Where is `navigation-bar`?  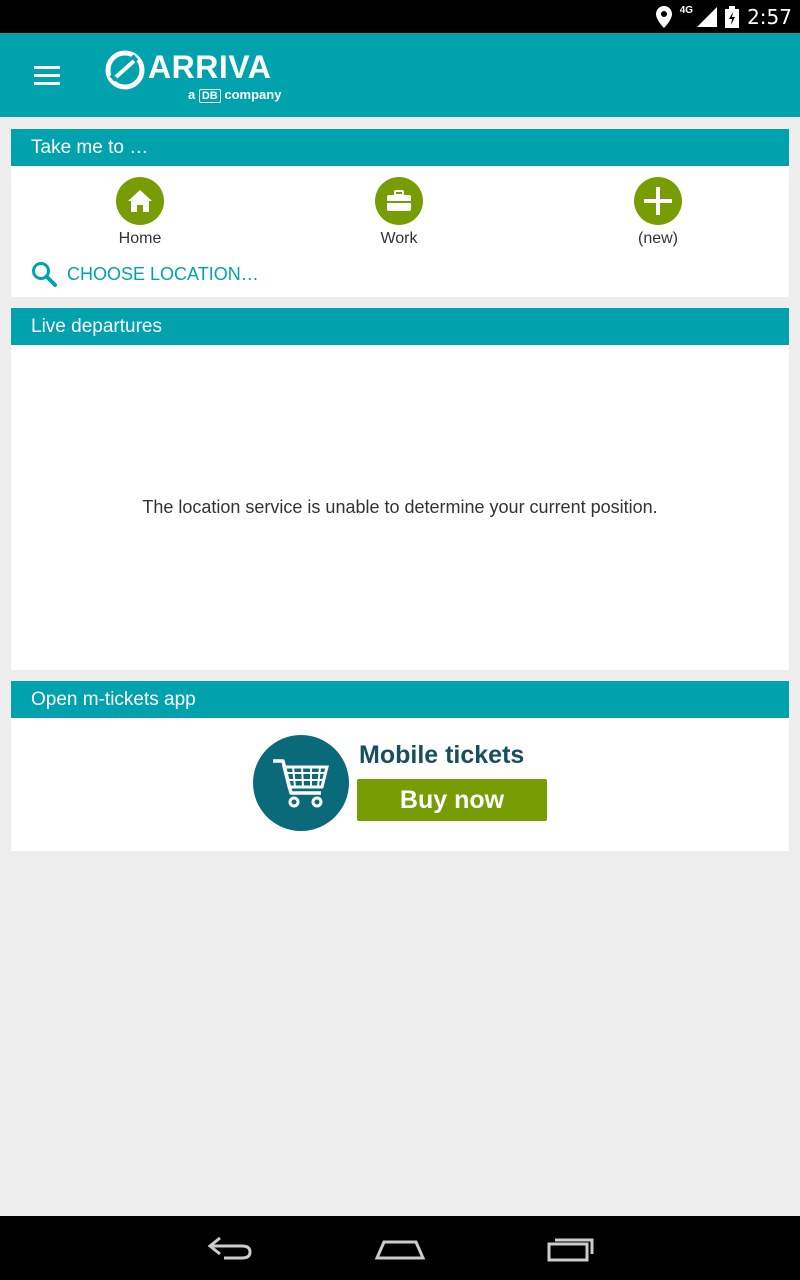 navigation-bar is located at coordinates (400, 1248).